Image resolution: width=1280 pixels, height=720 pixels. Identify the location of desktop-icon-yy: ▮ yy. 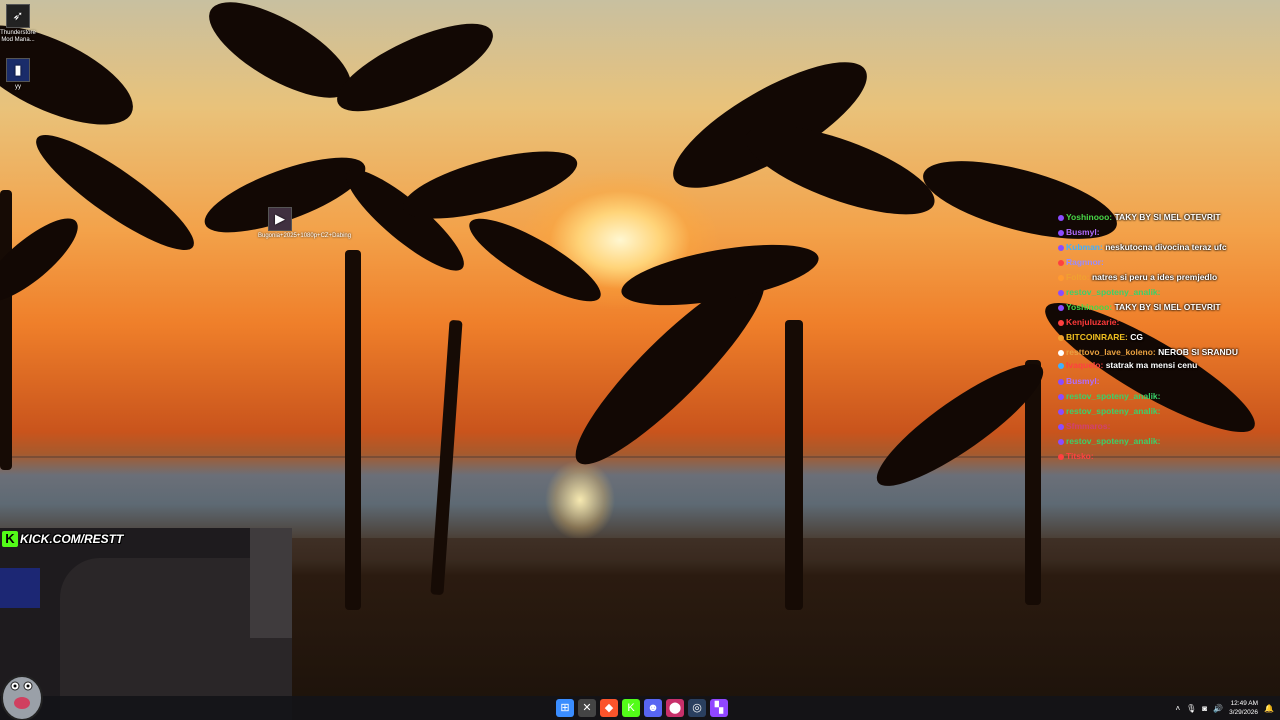
(20, 74).